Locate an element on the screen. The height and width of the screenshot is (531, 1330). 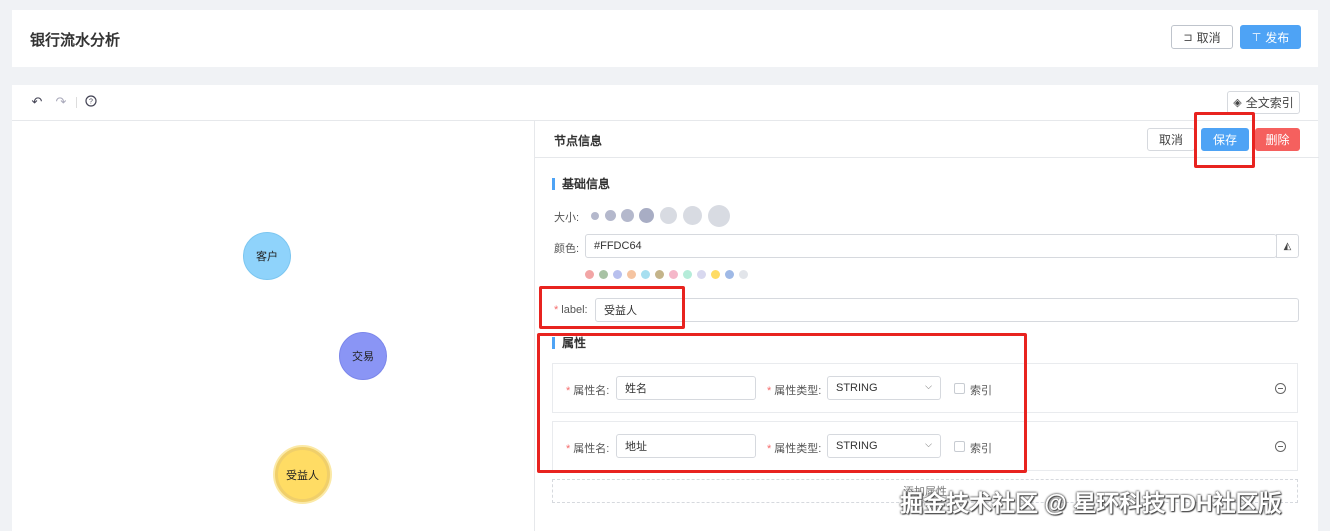
publish-button: ⊤ 发布 is located at coordinates (1270, 37).